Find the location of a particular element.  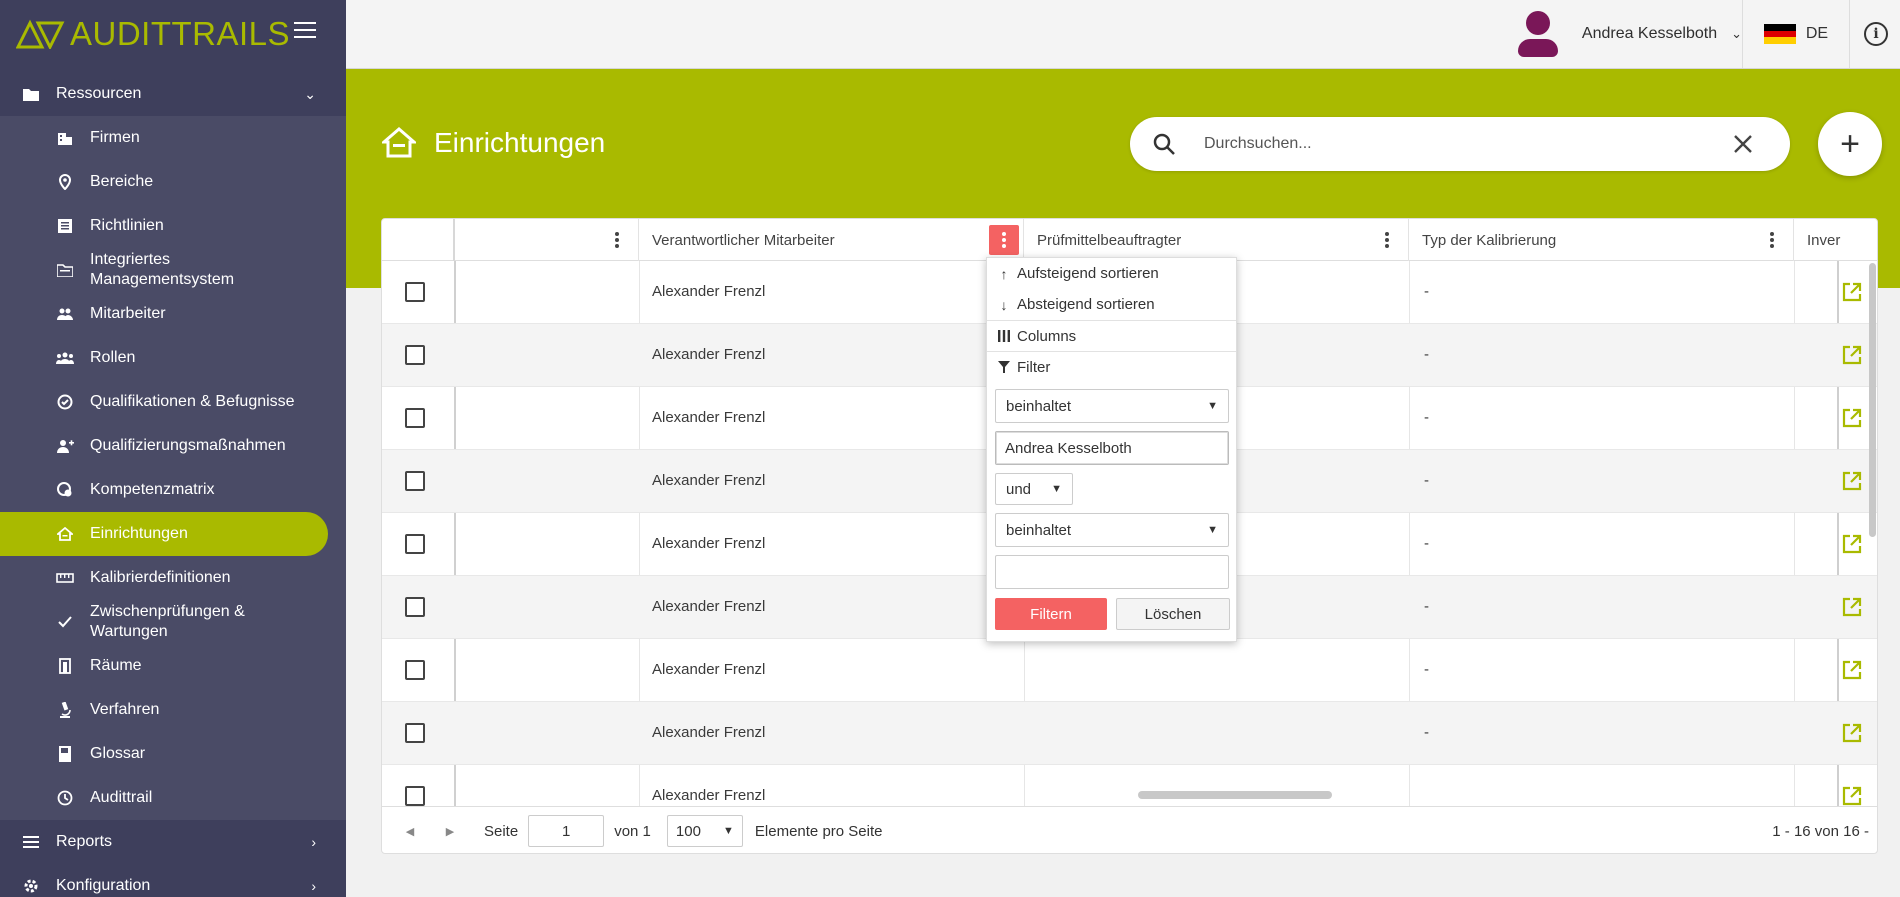

sidebar-item-label: Bereiche is located at coordinates (122, 181).